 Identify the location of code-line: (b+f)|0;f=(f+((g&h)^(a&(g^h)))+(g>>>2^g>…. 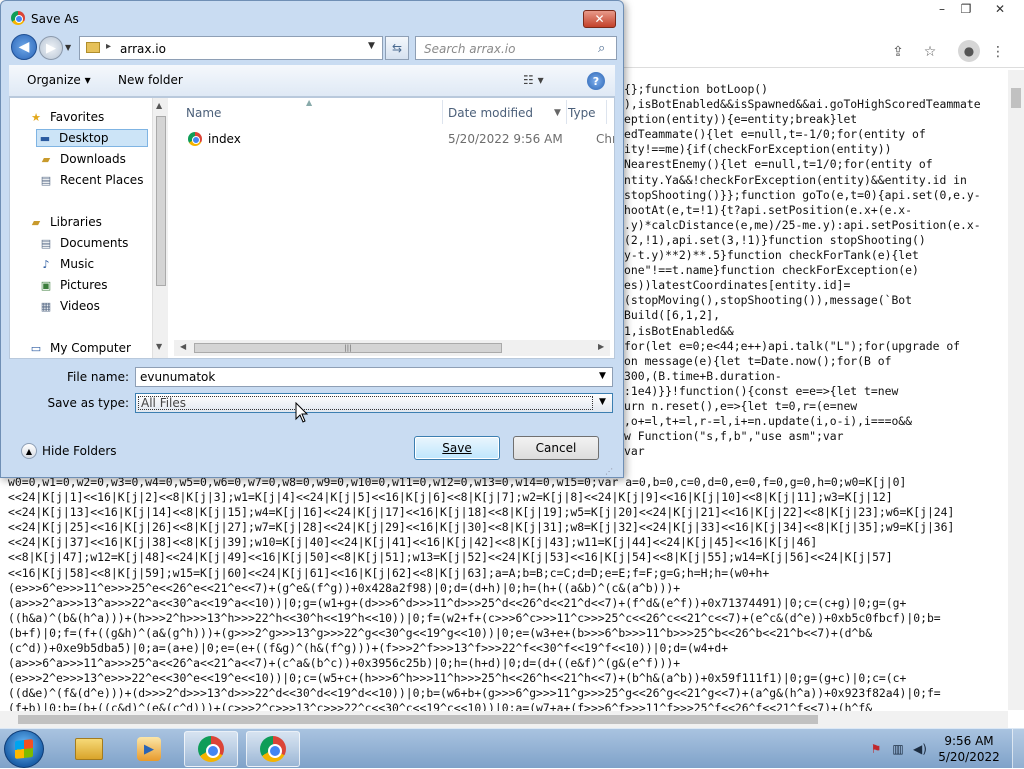
(440, 632).